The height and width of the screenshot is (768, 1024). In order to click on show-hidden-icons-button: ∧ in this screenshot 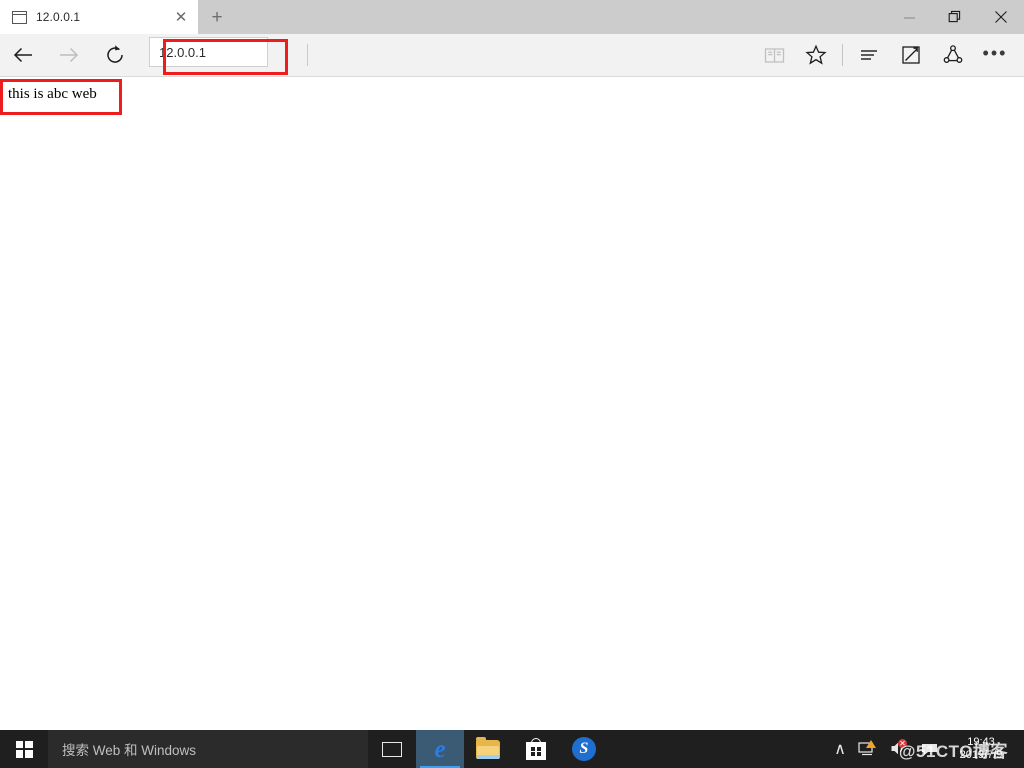, I will do `click(840, 749)`.